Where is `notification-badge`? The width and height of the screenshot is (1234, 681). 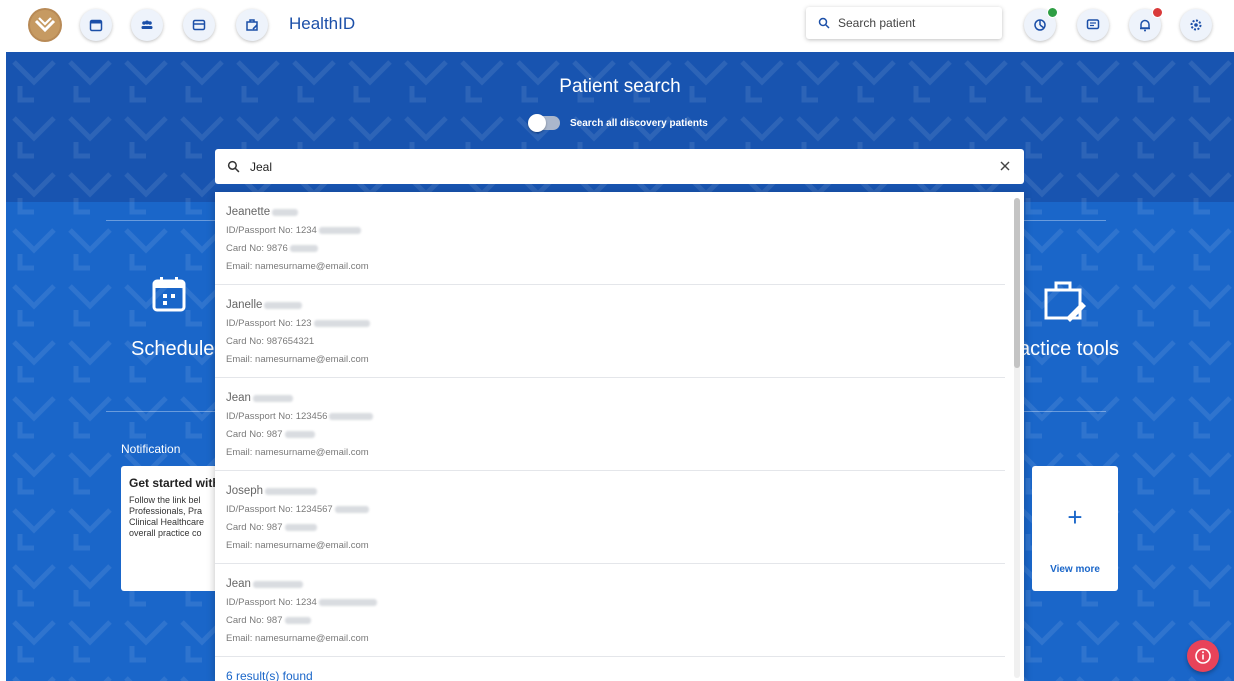 notification-badge is located at coordinates (1157, 12).